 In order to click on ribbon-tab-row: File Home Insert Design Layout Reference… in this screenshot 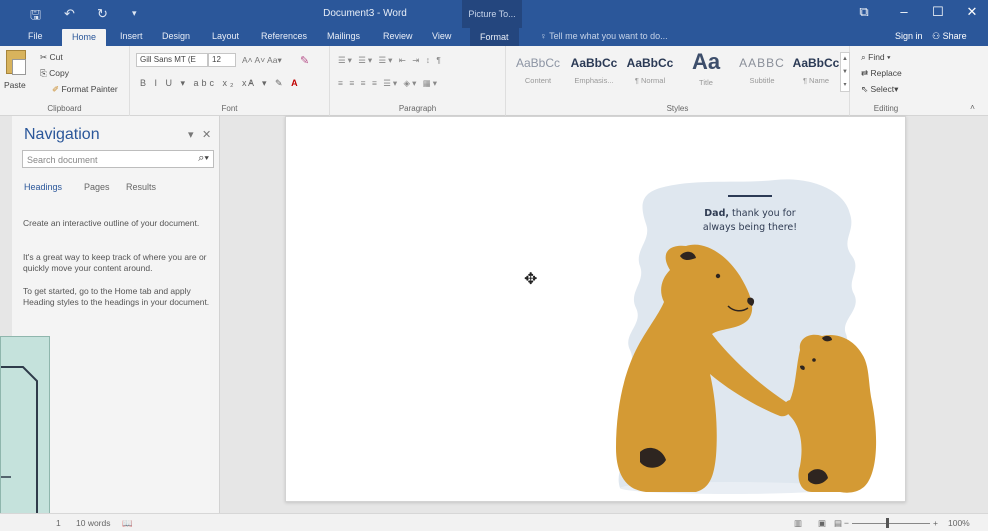, I will do `click(494, 37)`.